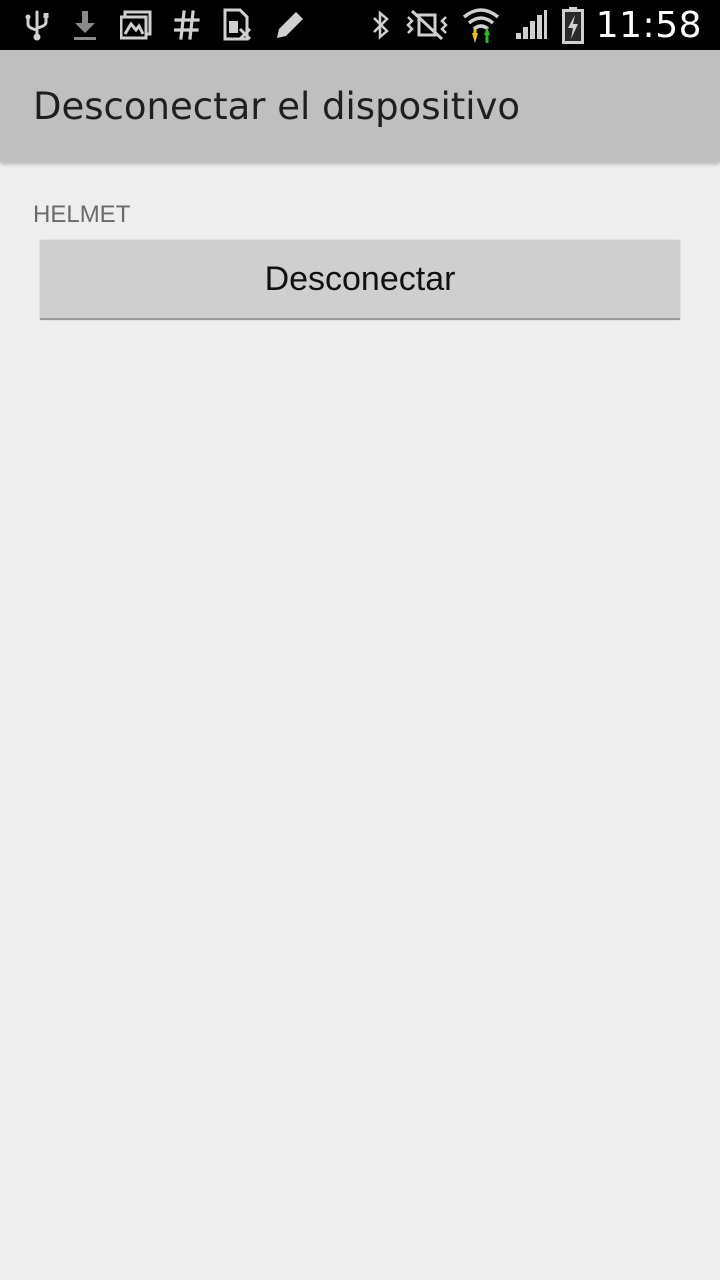  I want to click on pencil-icon, so click(290, 25).